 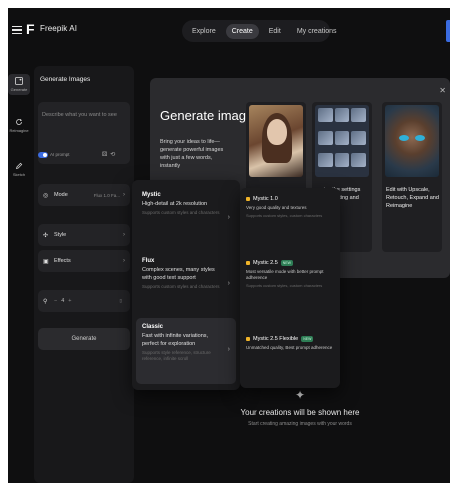 What do you see at coordinates (106, 155) in the screenshot?
I see `dice-icon: ⚄` at bounding box center [106, 155].